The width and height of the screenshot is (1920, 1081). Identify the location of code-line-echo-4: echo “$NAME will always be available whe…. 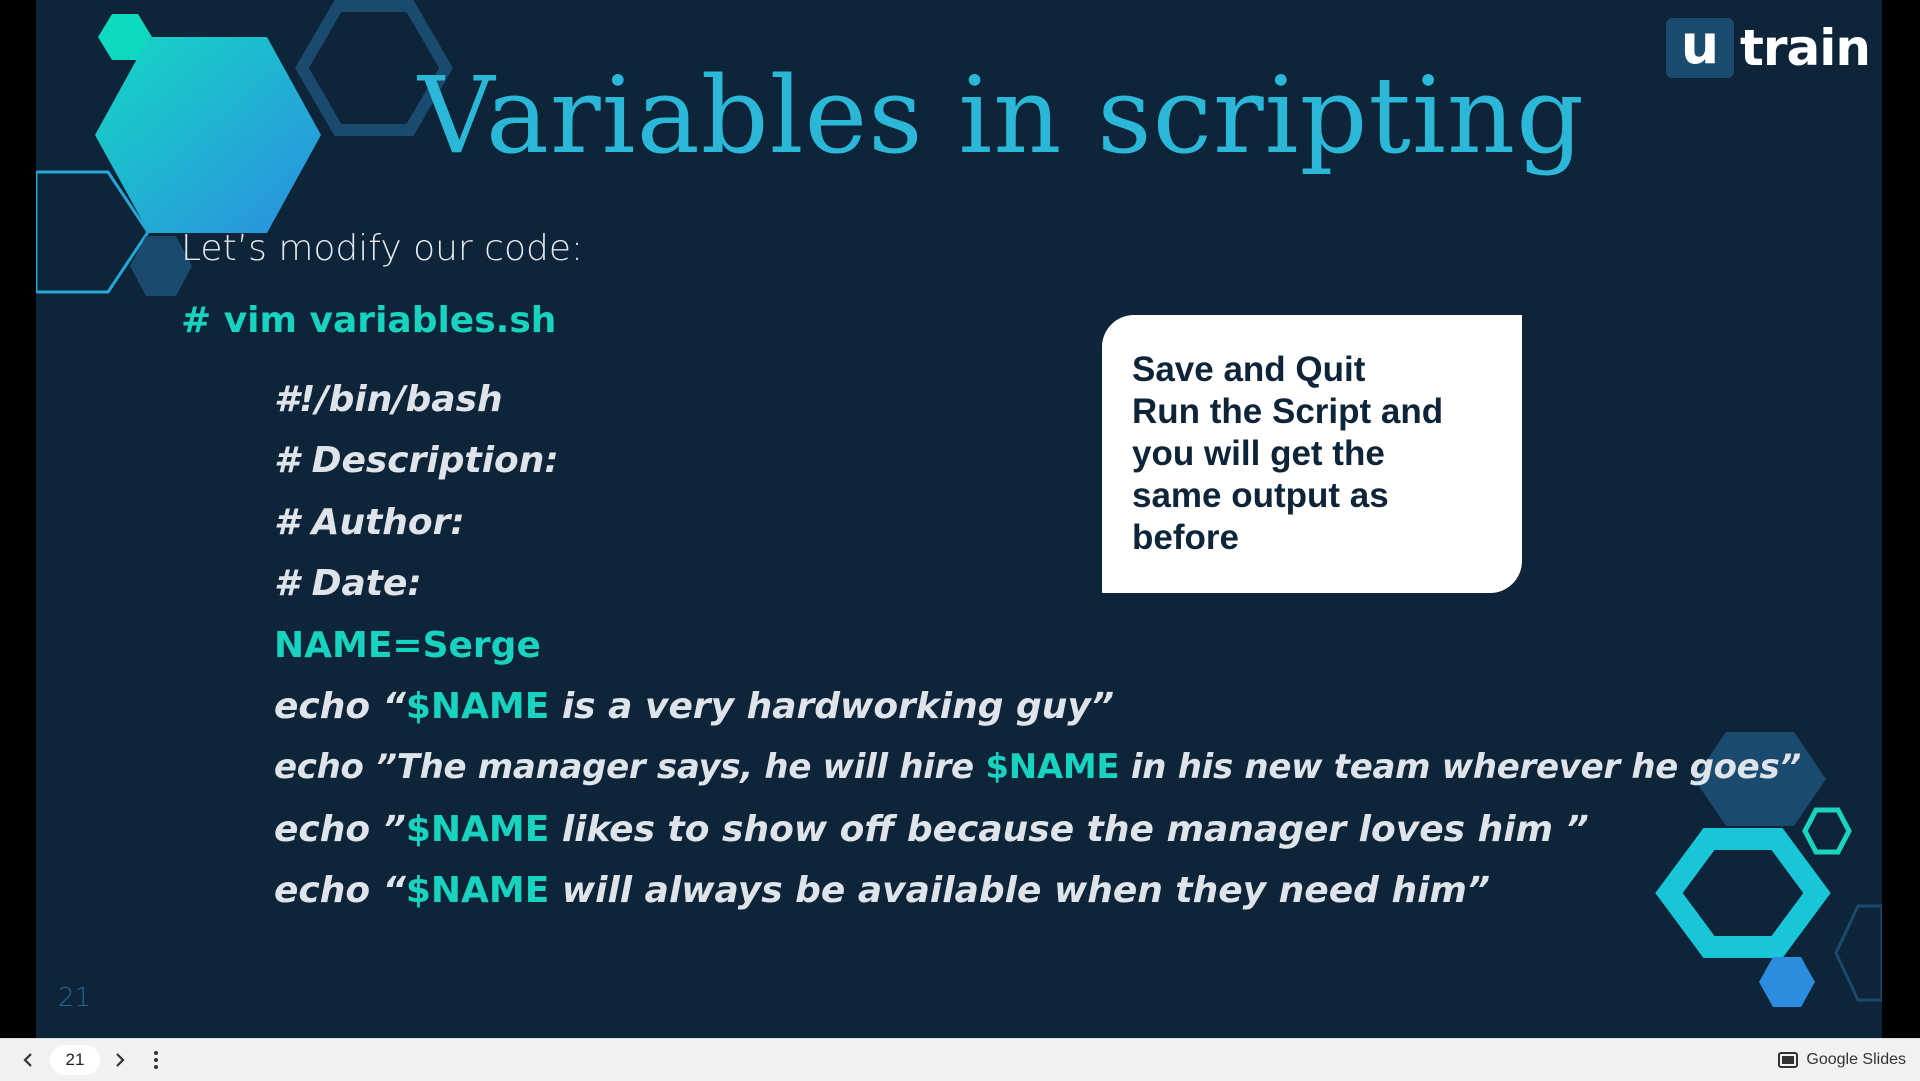
(1037, 890).